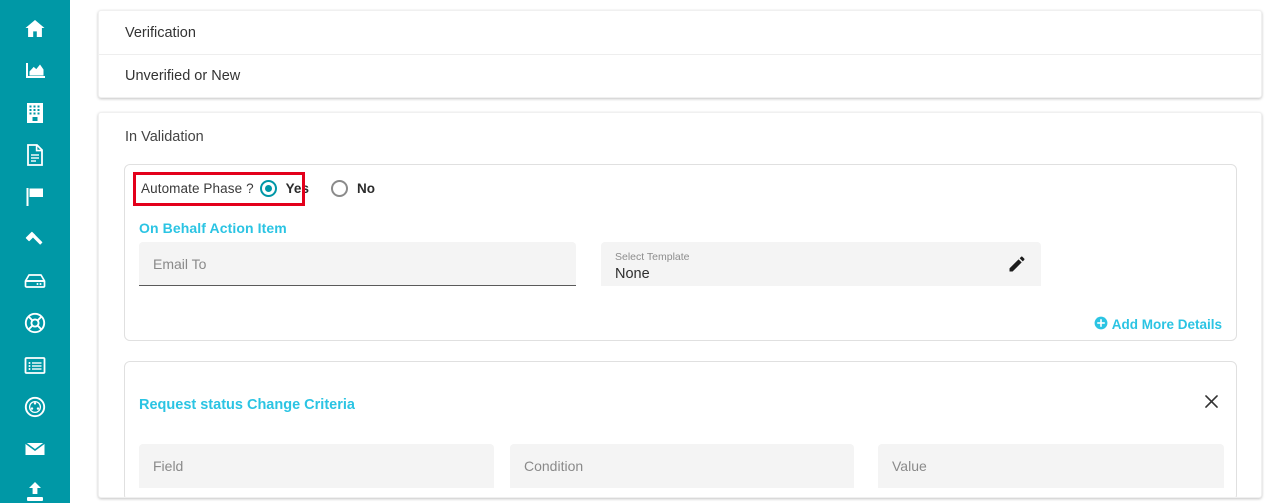  I want to click on automate-phase-label: Automate Phase ?, so click(197, 188).